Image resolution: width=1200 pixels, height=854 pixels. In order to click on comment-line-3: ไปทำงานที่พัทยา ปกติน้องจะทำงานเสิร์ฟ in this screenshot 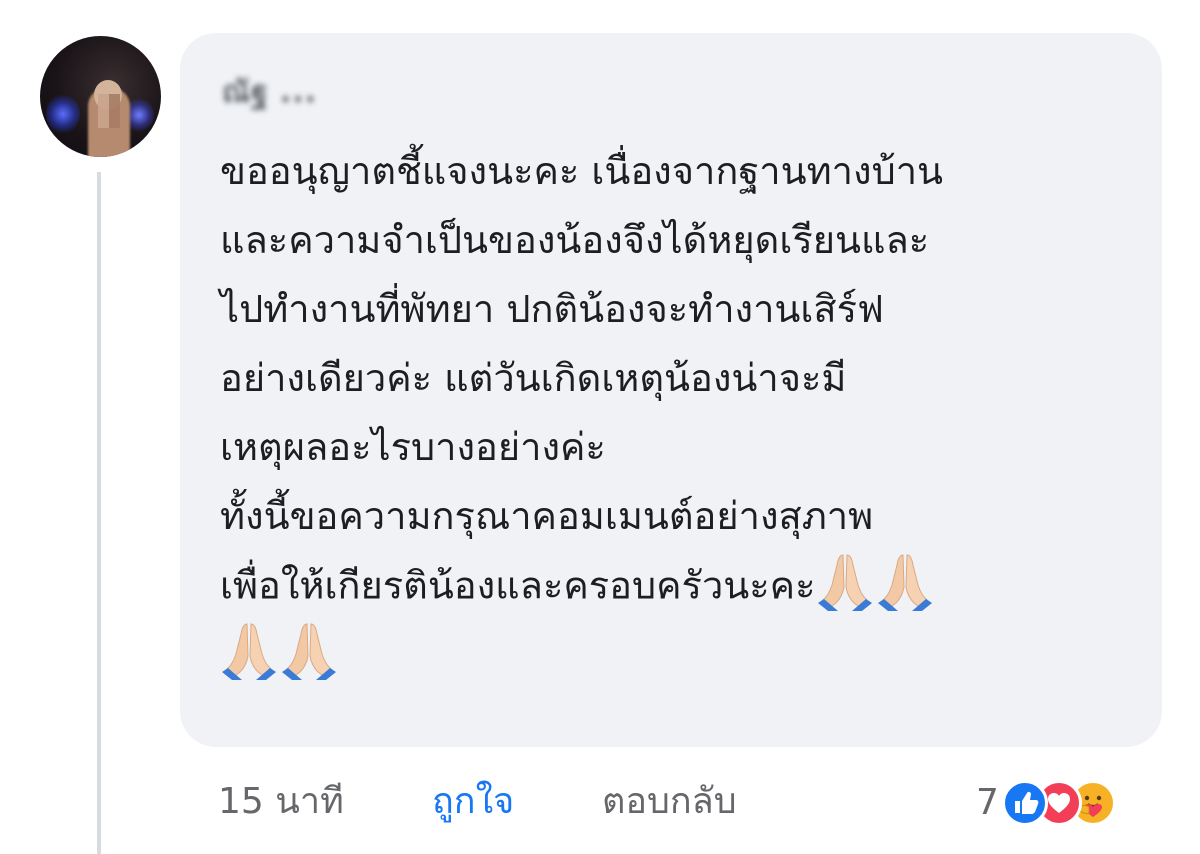, I will do `click(552, 309)`.